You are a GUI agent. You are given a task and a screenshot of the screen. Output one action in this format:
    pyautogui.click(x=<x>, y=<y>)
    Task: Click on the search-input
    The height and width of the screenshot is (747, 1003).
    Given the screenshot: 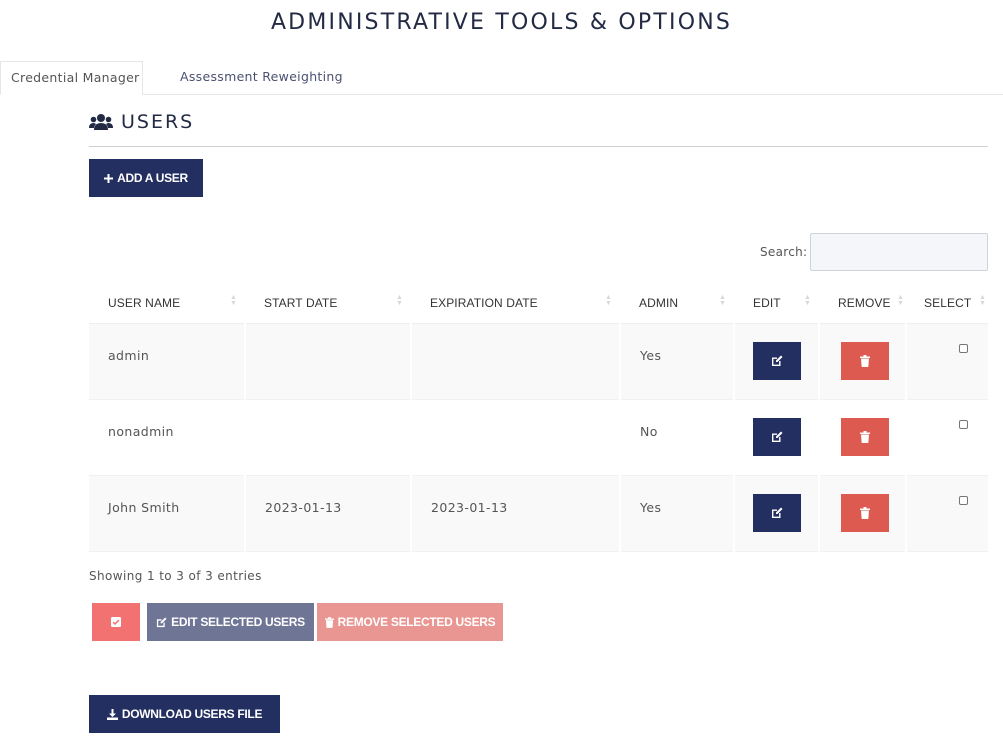 What is the action you would take?
    pyautogui.click(x=899, y=252)
    